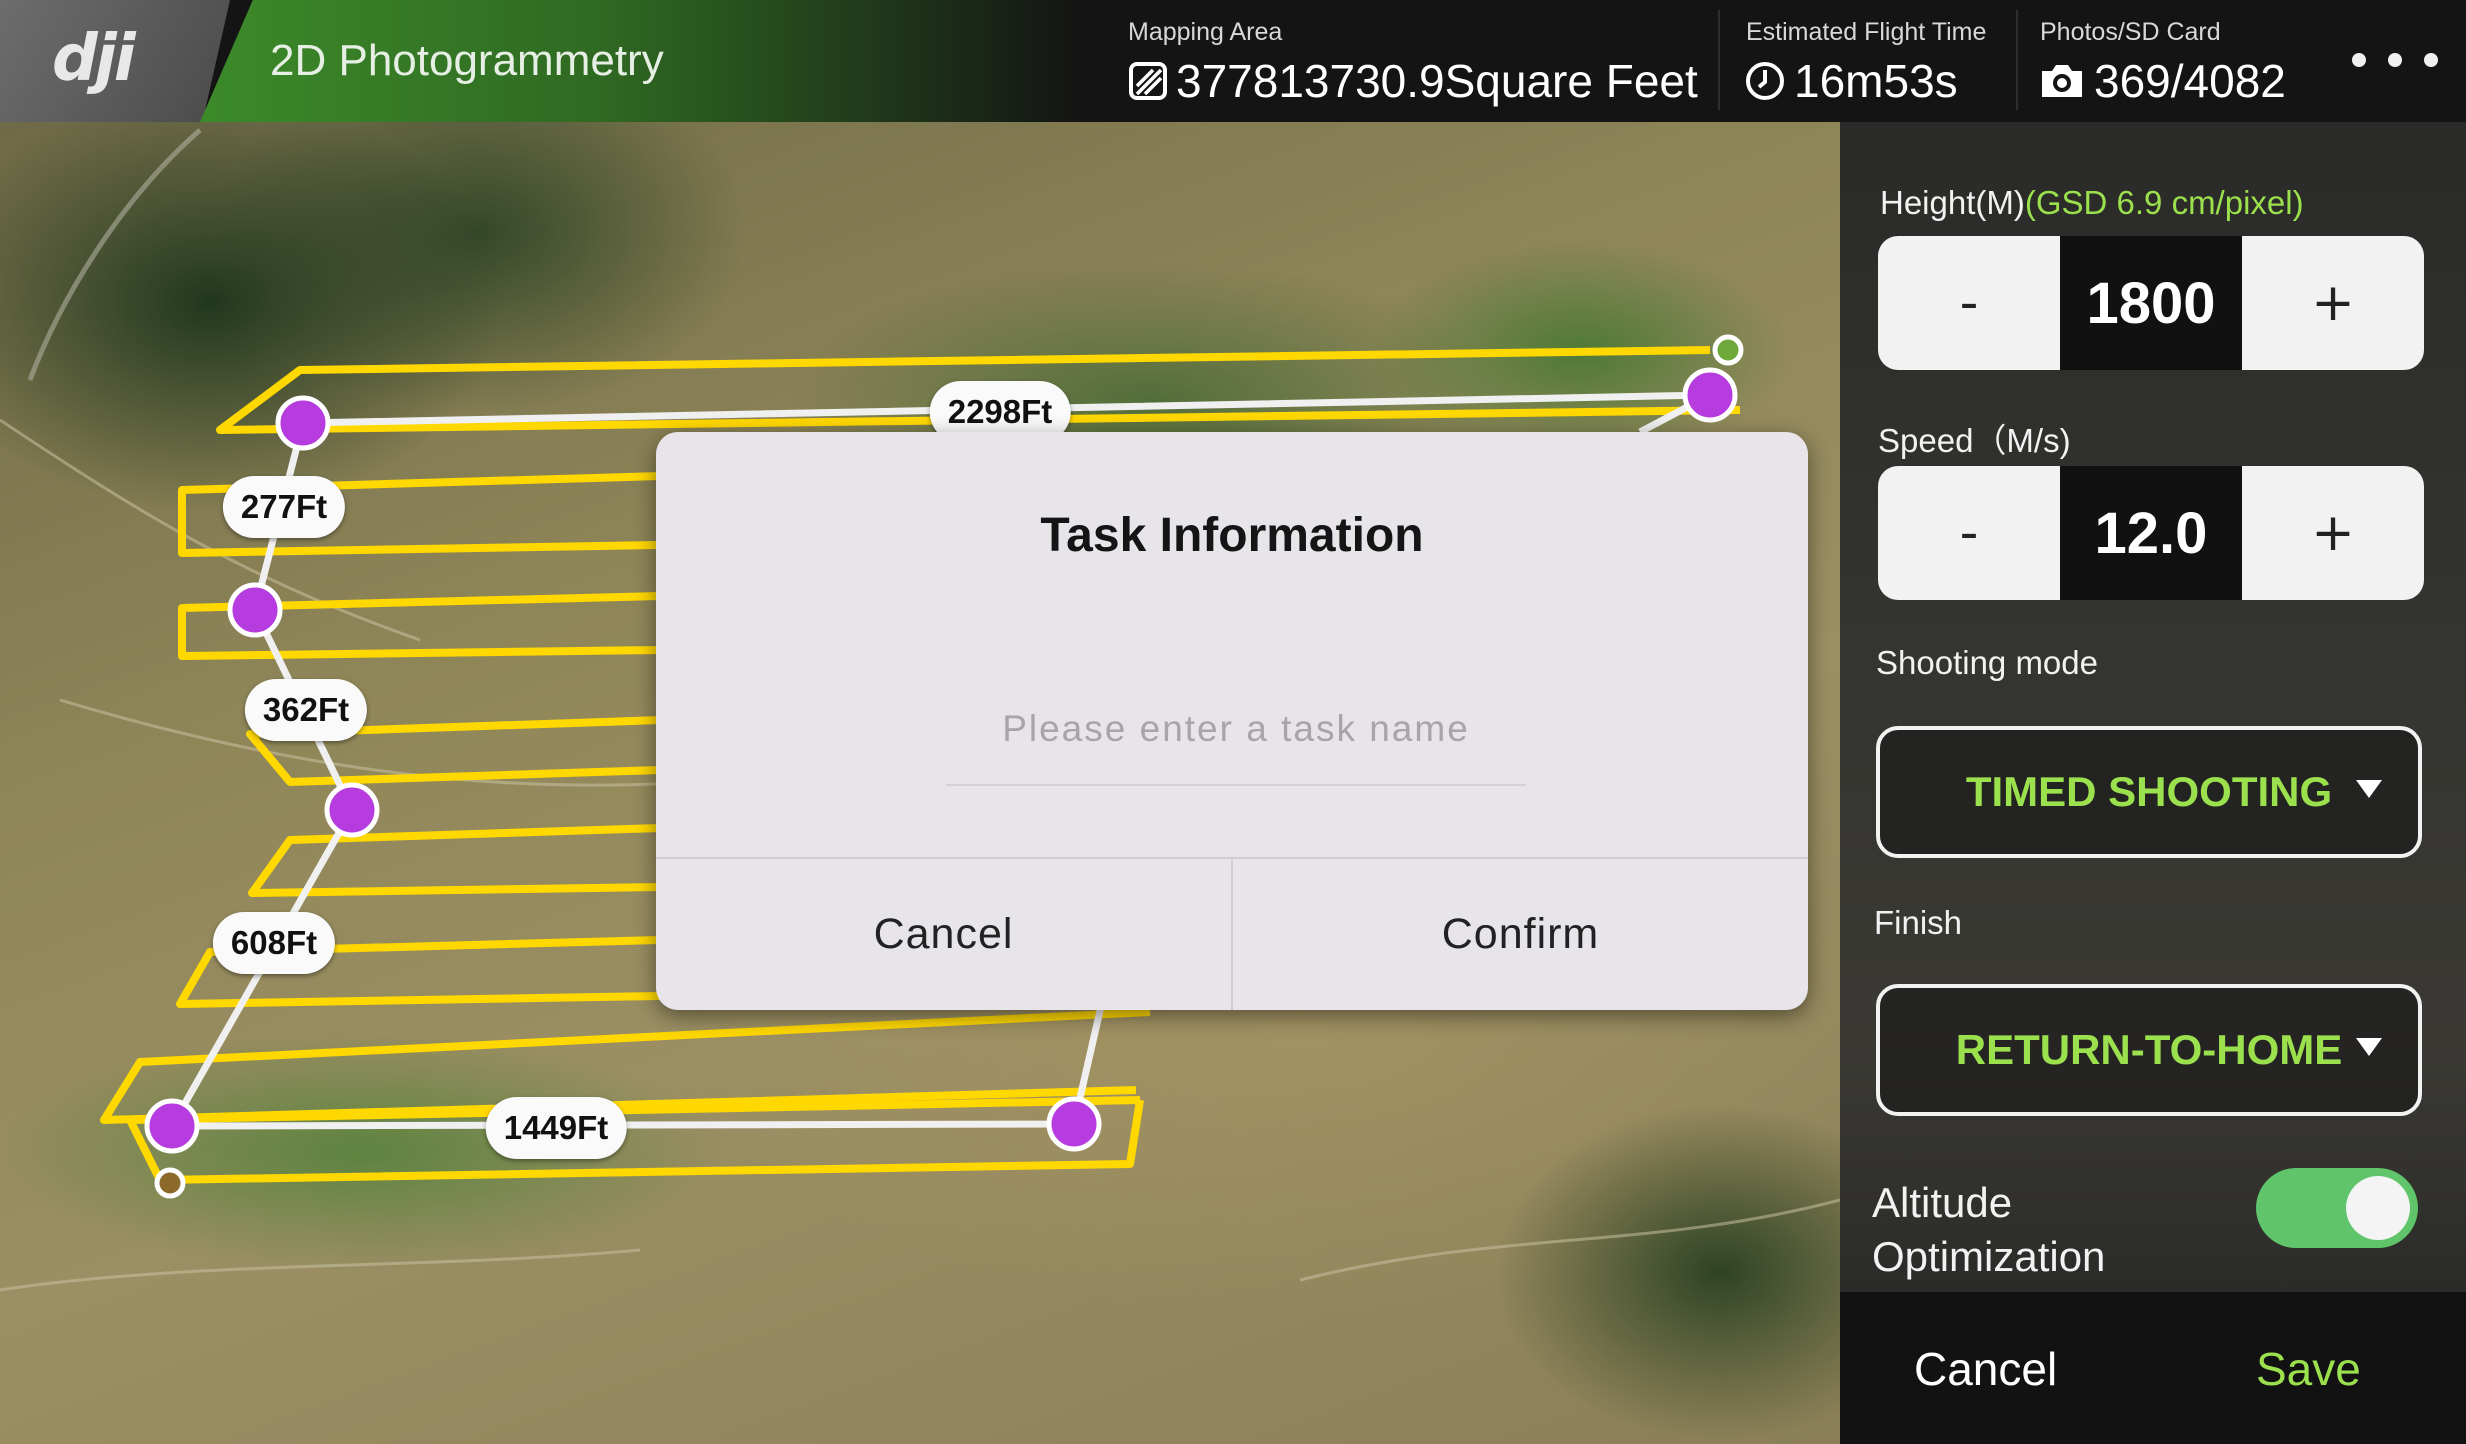  What do you see at coordinates (1437, 81) in the screenshot?
I see `mapping-area-value: 377813730.9Square Feet` at bounding box center [1437, 81].